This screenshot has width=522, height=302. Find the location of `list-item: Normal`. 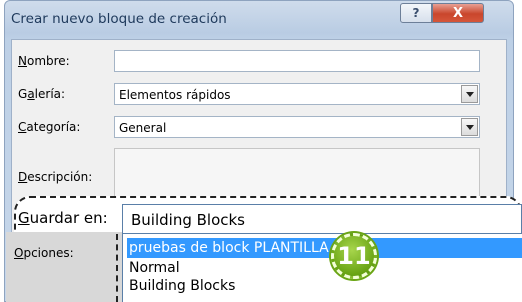

list-item: Normal is located at coordinates (324, 268).